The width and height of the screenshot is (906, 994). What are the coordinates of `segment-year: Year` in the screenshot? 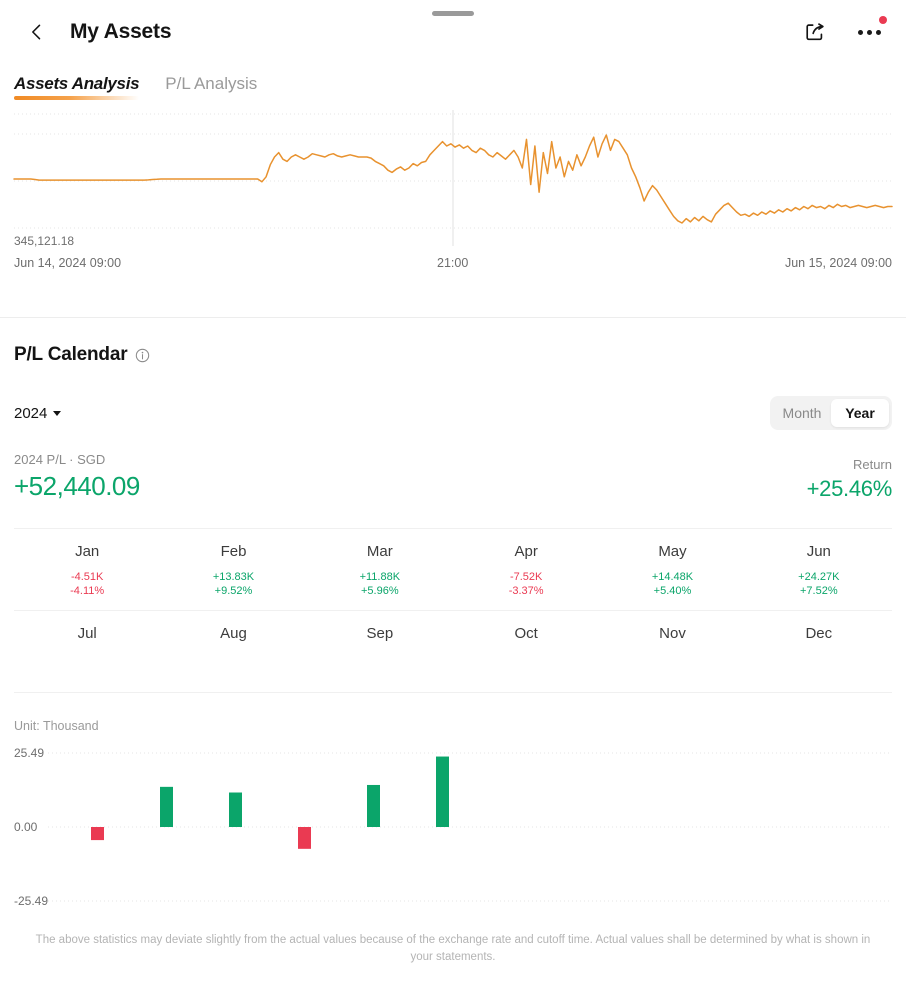 It's located at (860, 413).